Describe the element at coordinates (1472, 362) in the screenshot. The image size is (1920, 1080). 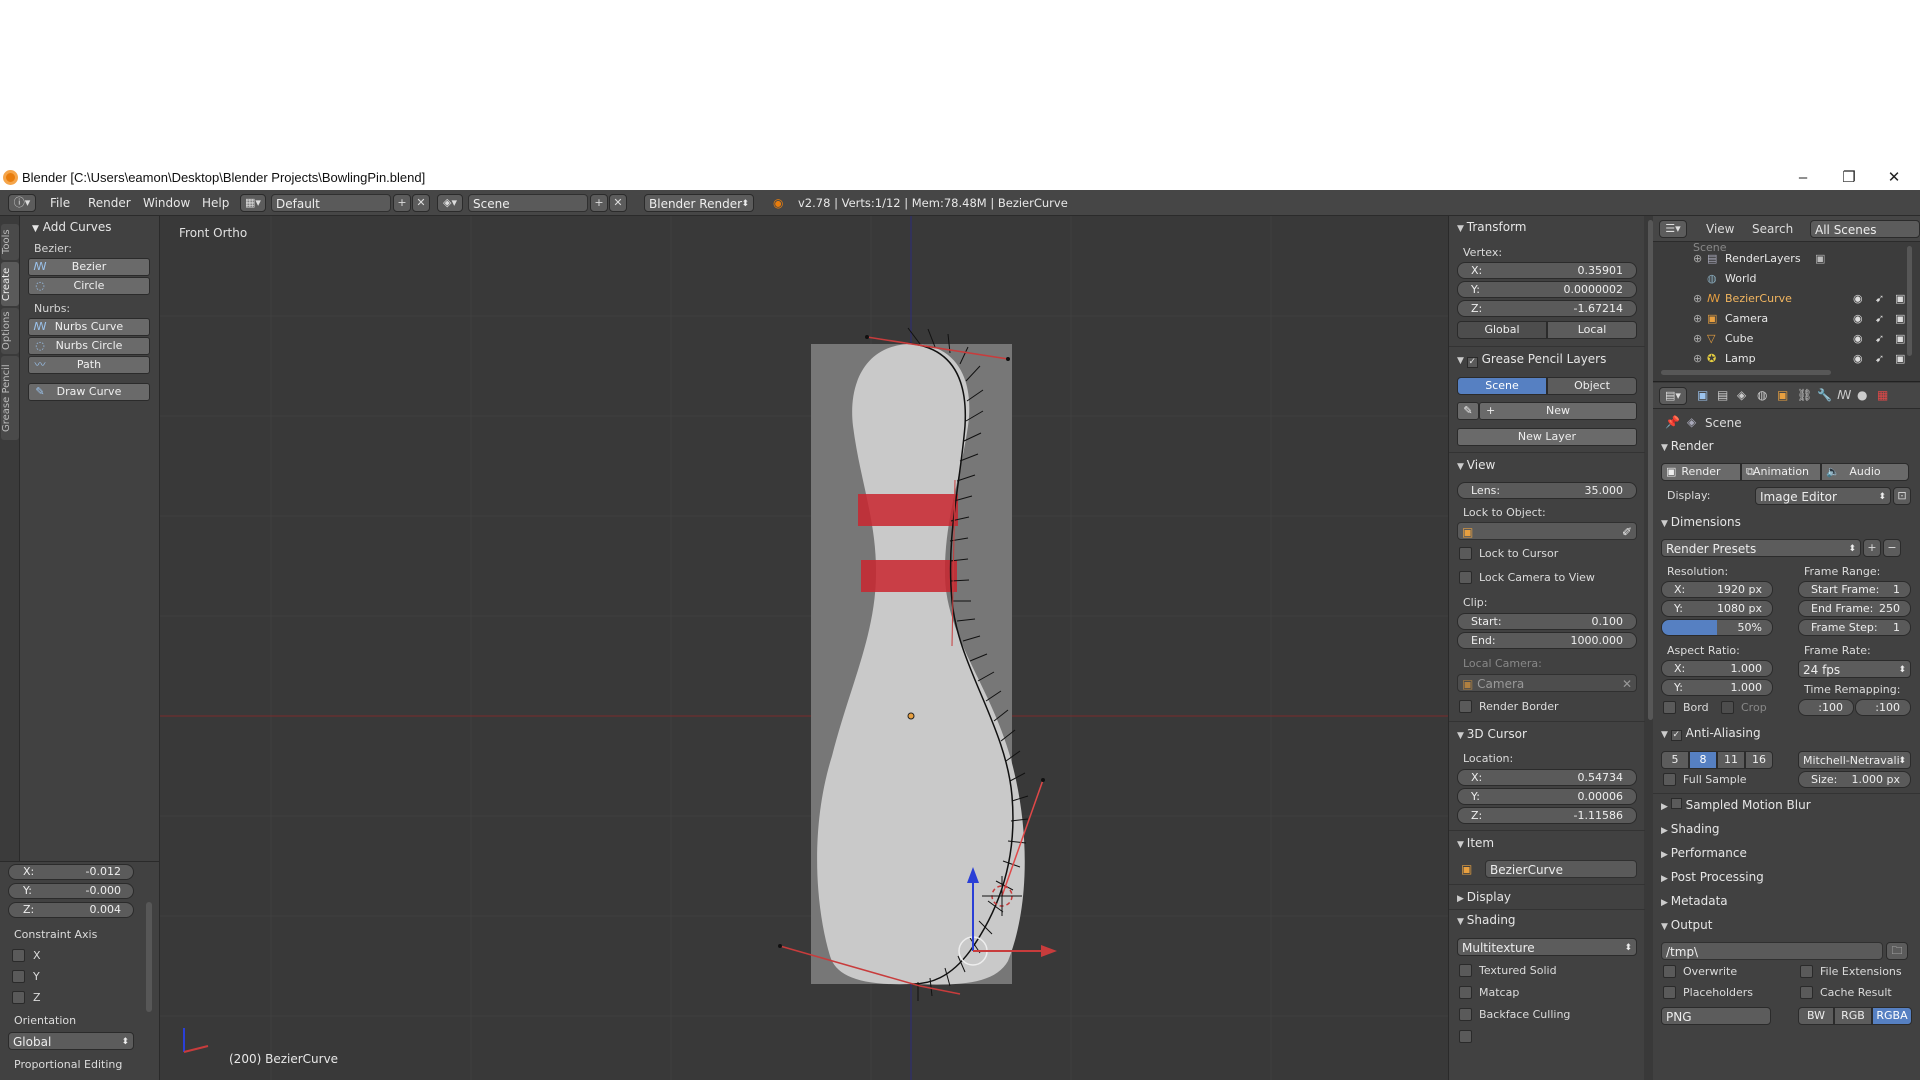
I see `grease-pencil-checkbox: ✓` at that location.